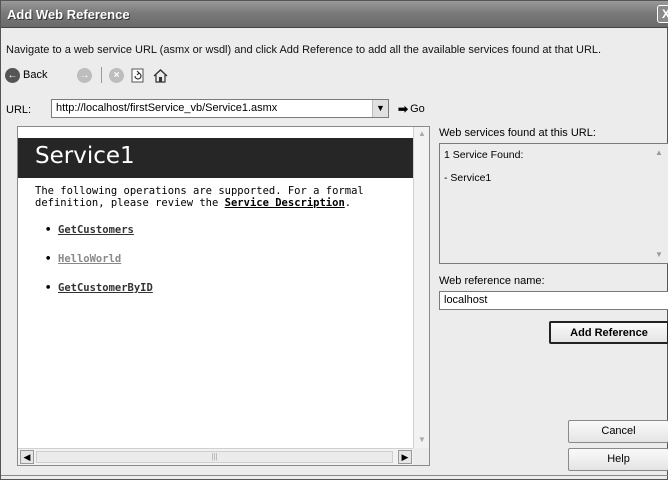 This screenshot has width=668, height=480. I want to click on found-list-scrollbar: ▲ ▼, so click(661, 203).